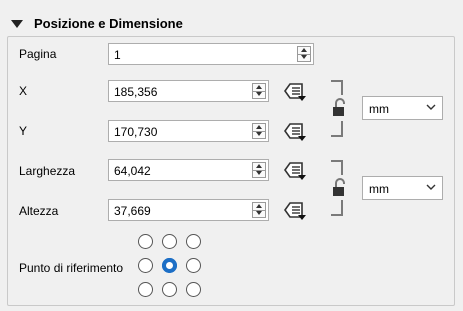 The height and width of the screenshot is (311, 463). Describe the element at coordinates (193, 241) in the screenshot. I see `ref-point-top-right-radio` at that location.